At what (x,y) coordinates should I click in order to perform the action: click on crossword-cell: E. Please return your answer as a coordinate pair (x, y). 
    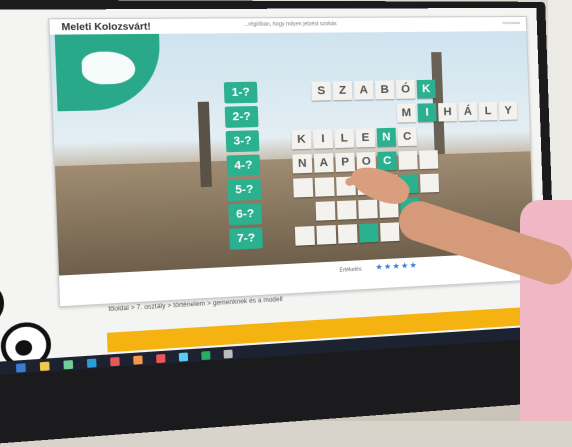
    Looking at the image, I should click on (365, 138).